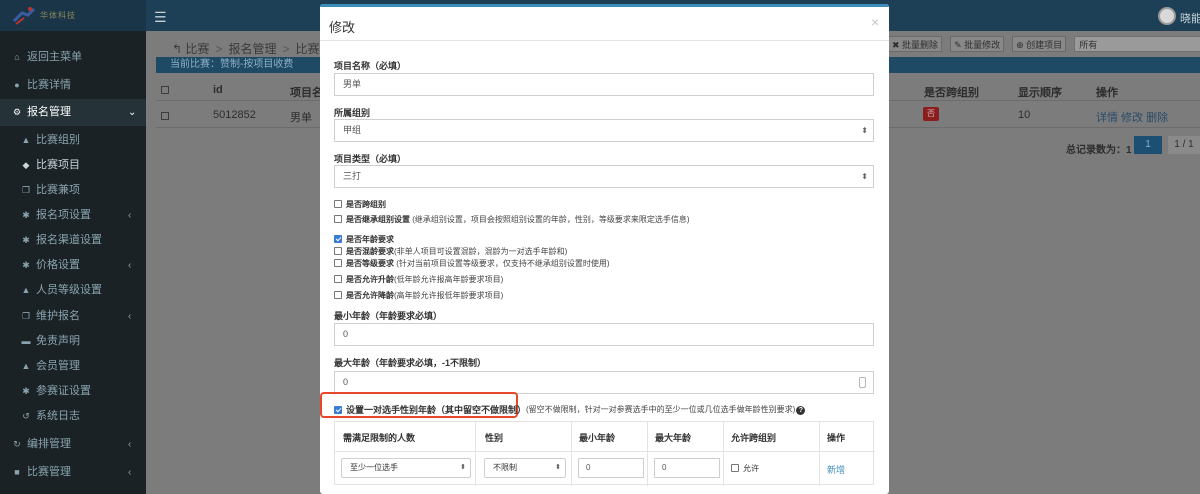 This screenshot has width=1200, height=494. Describe the element at coordinates (1039, 44) in the screenshot. I see `create-item-button: ⊕ 创建项目` at that location.